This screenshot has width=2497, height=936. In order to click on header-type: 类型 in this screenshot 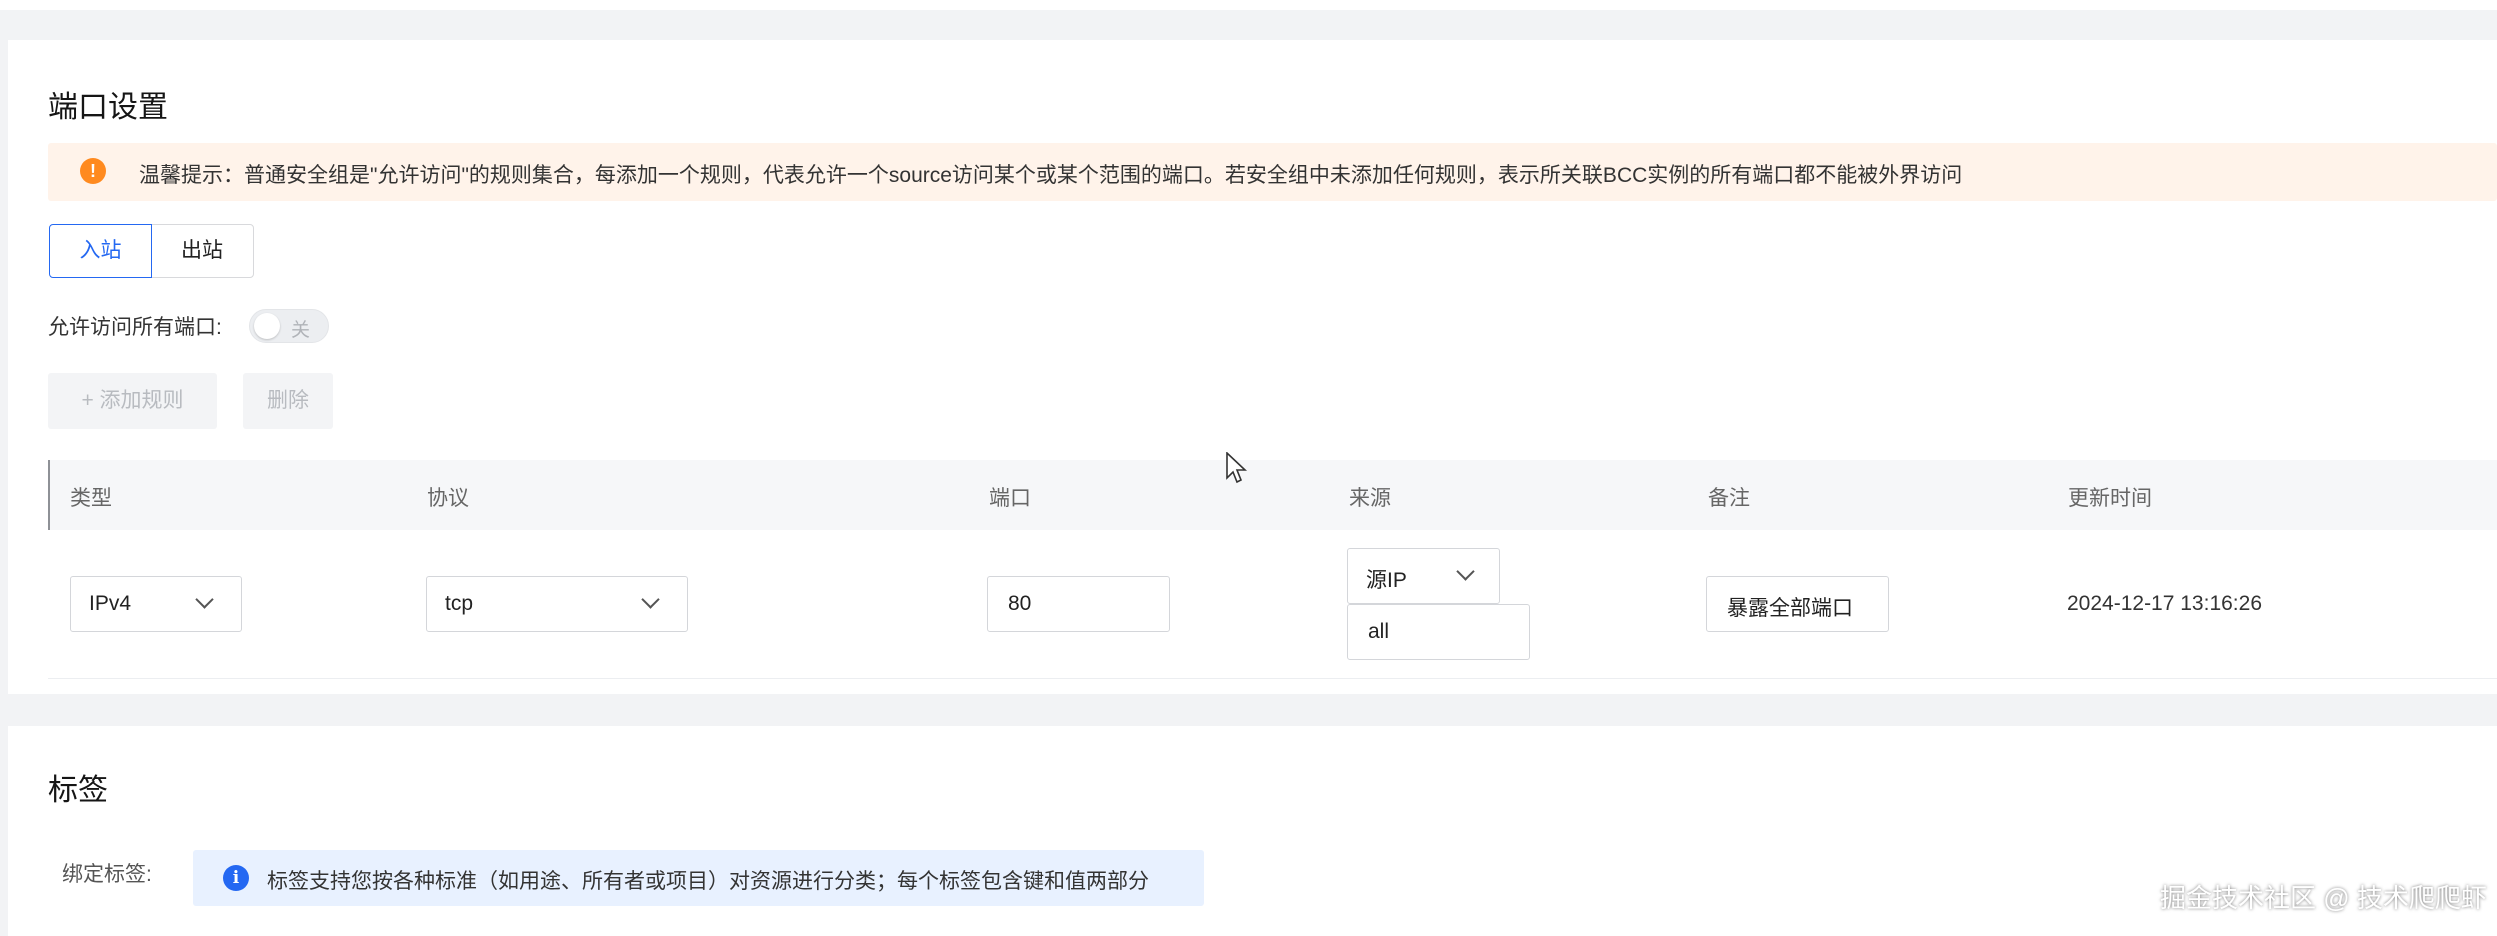, I will do `click(91, 498)`.